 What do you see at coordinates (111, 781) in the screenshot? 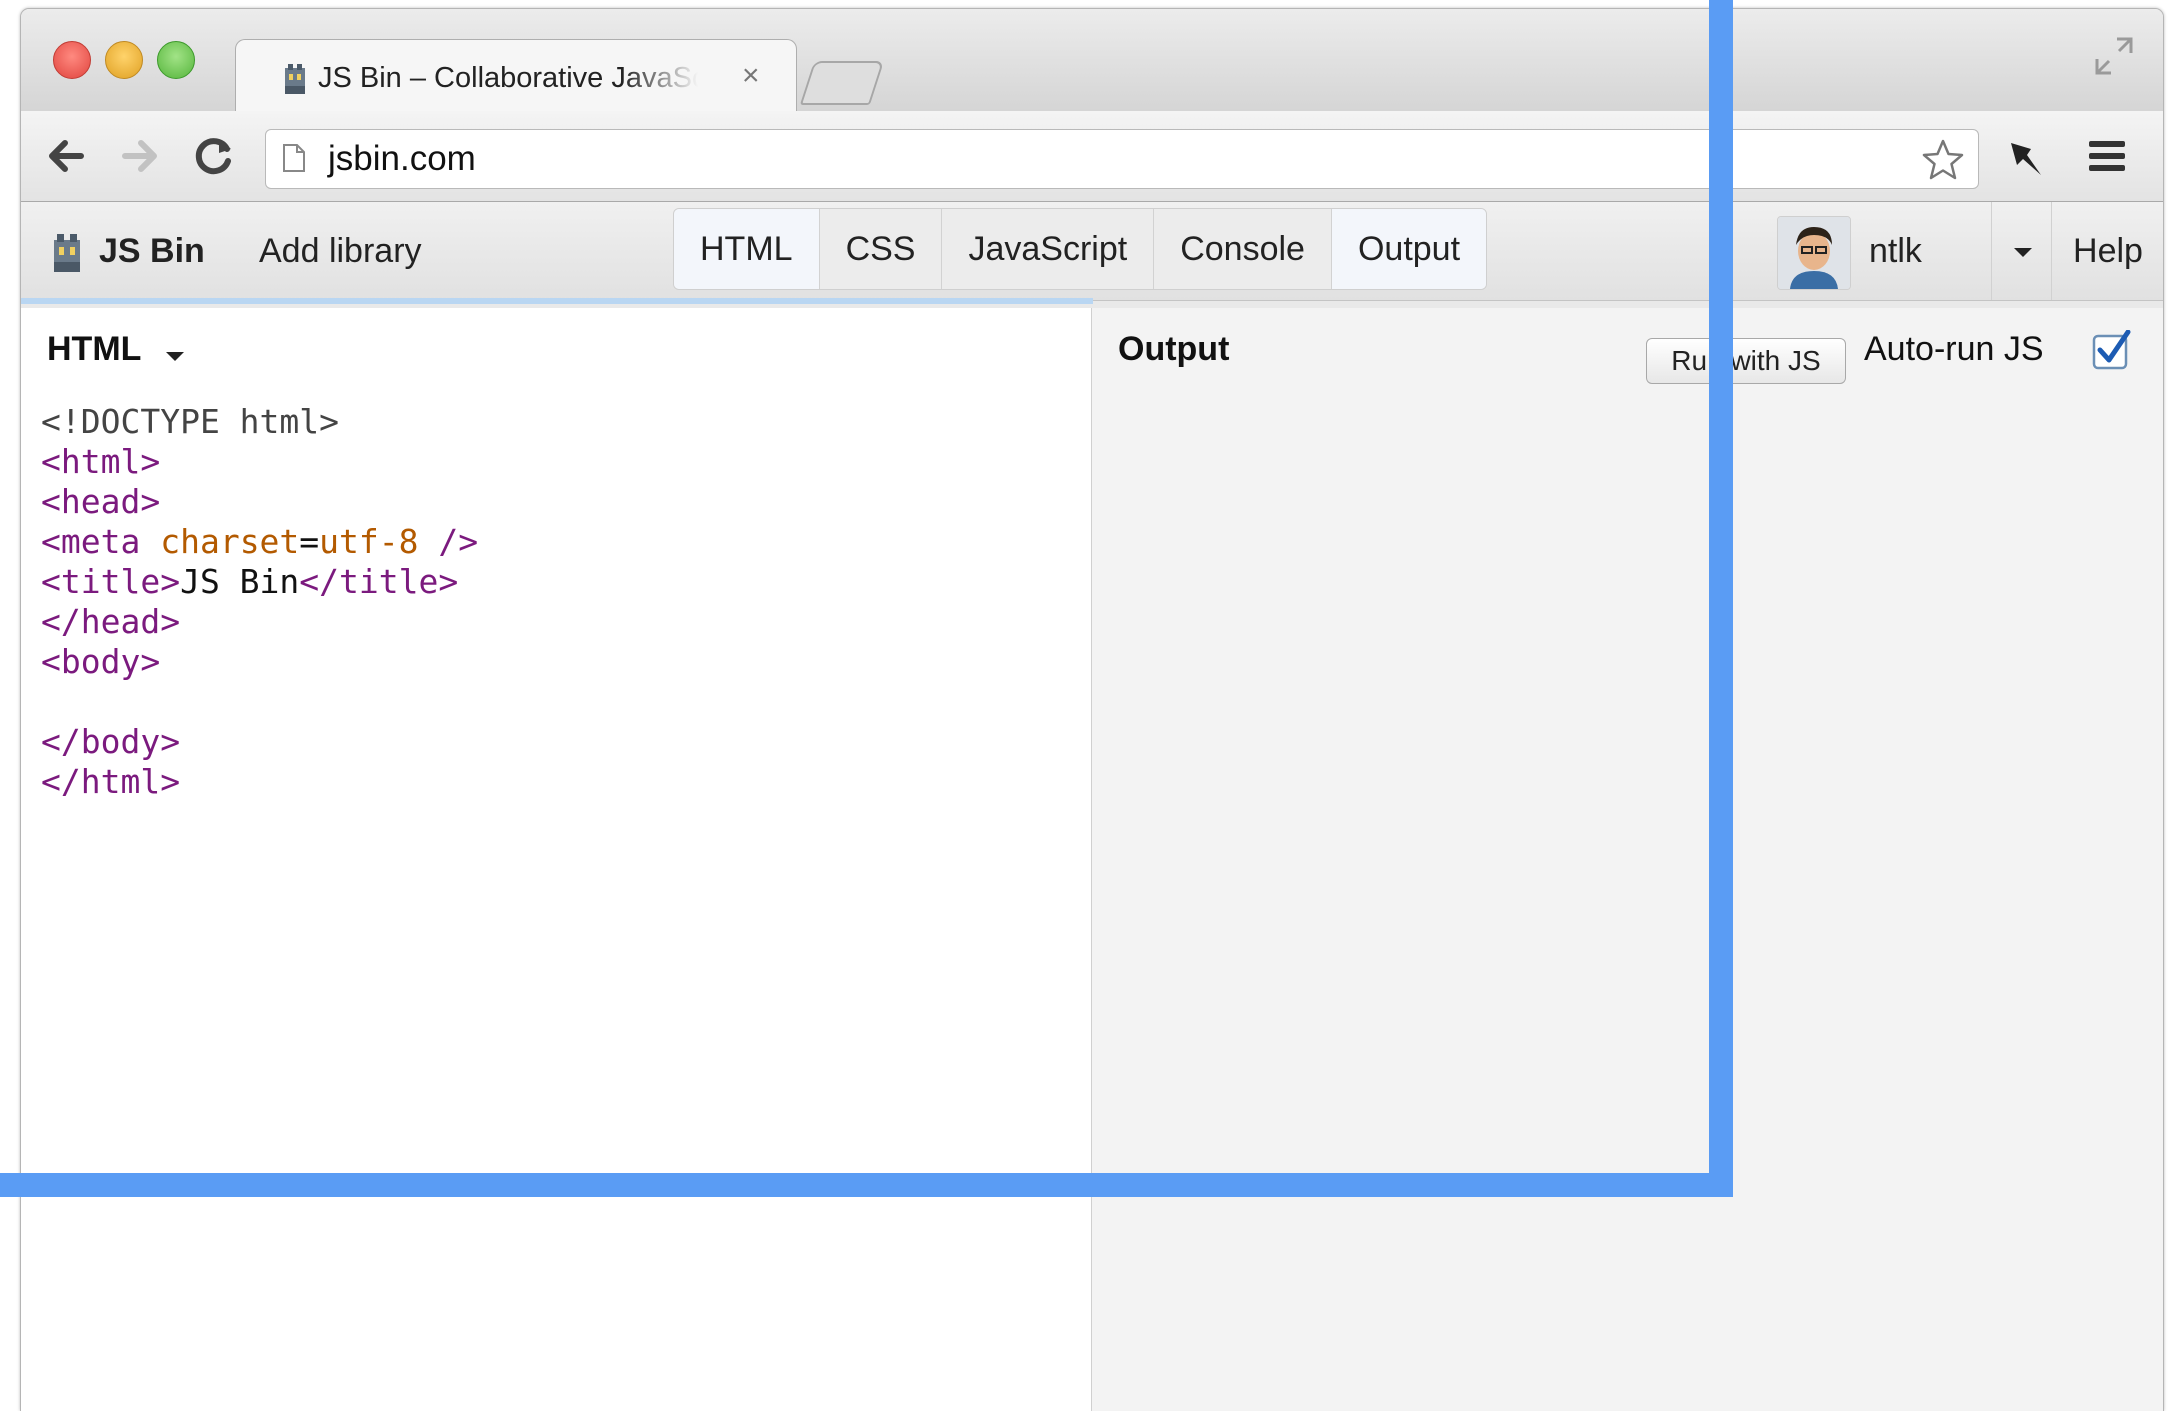
I see `code-line: </html>` at bounding box center [111, 781].